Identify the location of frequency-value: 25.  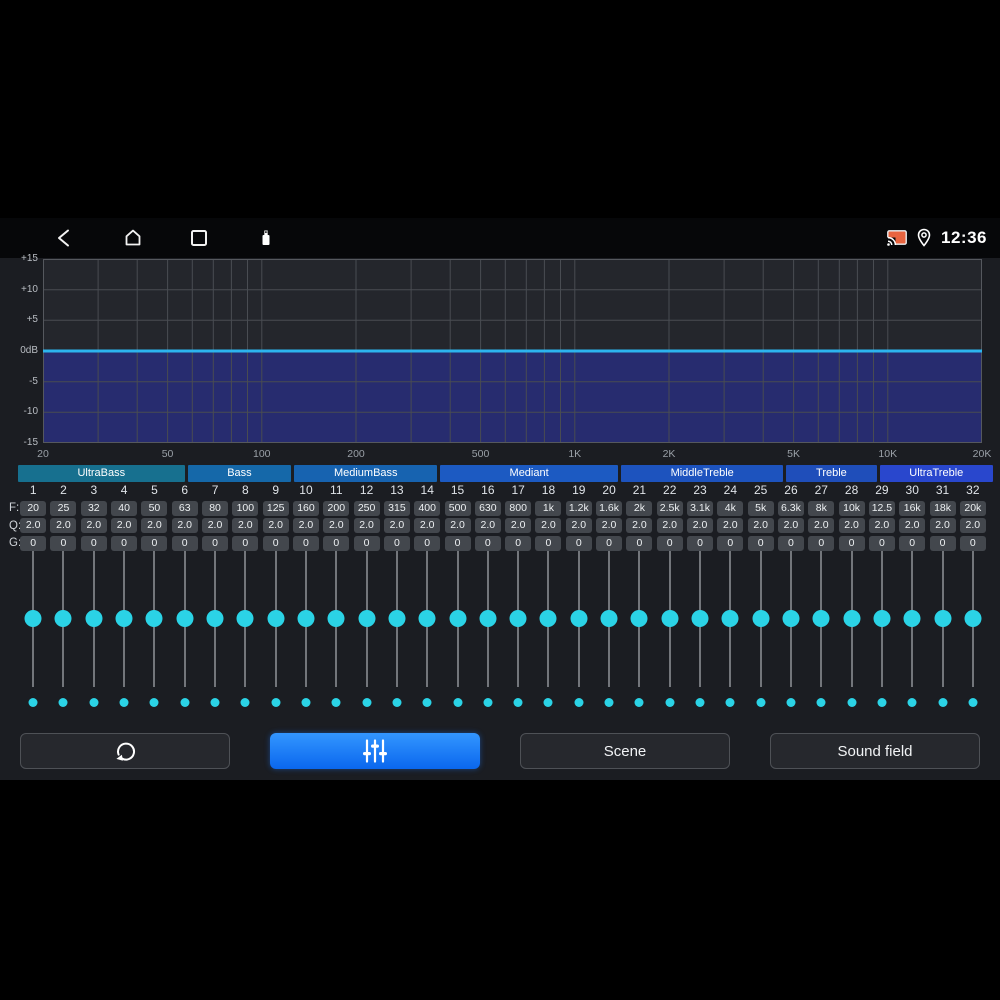
(63, 508).